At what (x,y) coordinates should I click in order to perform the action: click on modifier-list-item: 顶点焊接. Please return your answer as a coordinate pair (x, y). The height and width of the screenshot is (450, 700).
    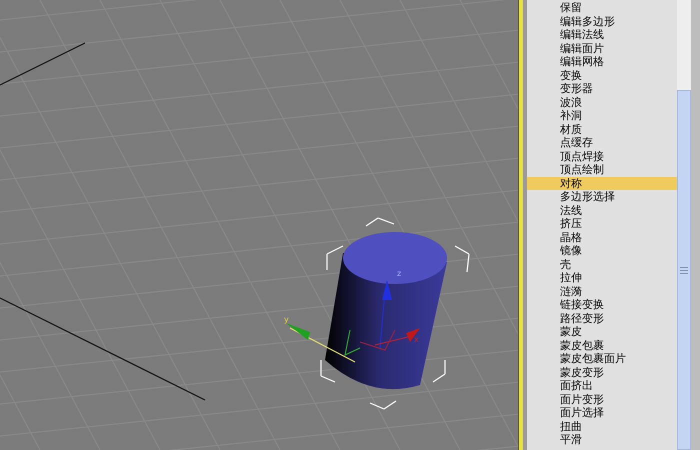
    Looking at the image, I should click on (602, 156).